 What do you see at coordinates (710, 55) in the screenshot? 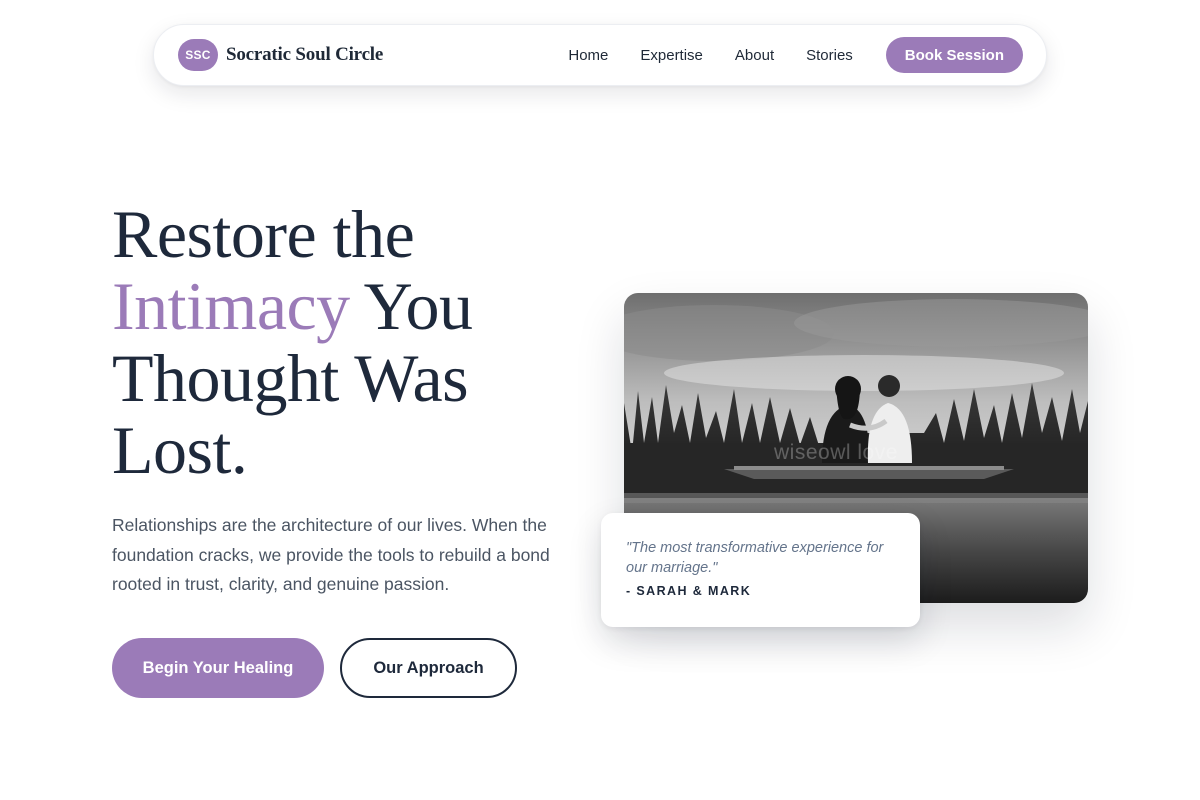
I see `nav-links: Home Expertise About Stories` at bounding box center [710, 55].